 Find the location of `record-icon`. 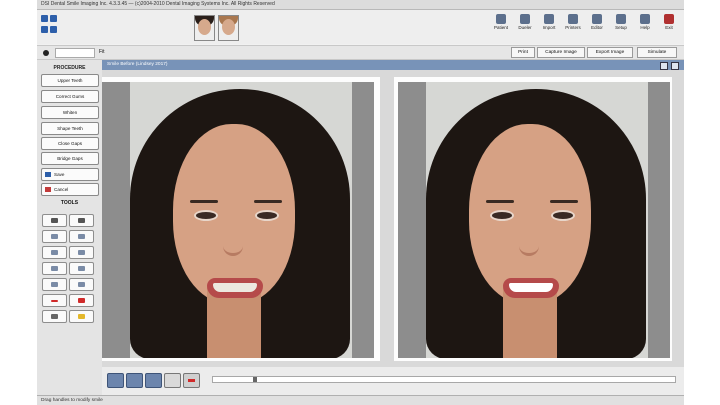

record-icon is located at coordinates (46, 53).